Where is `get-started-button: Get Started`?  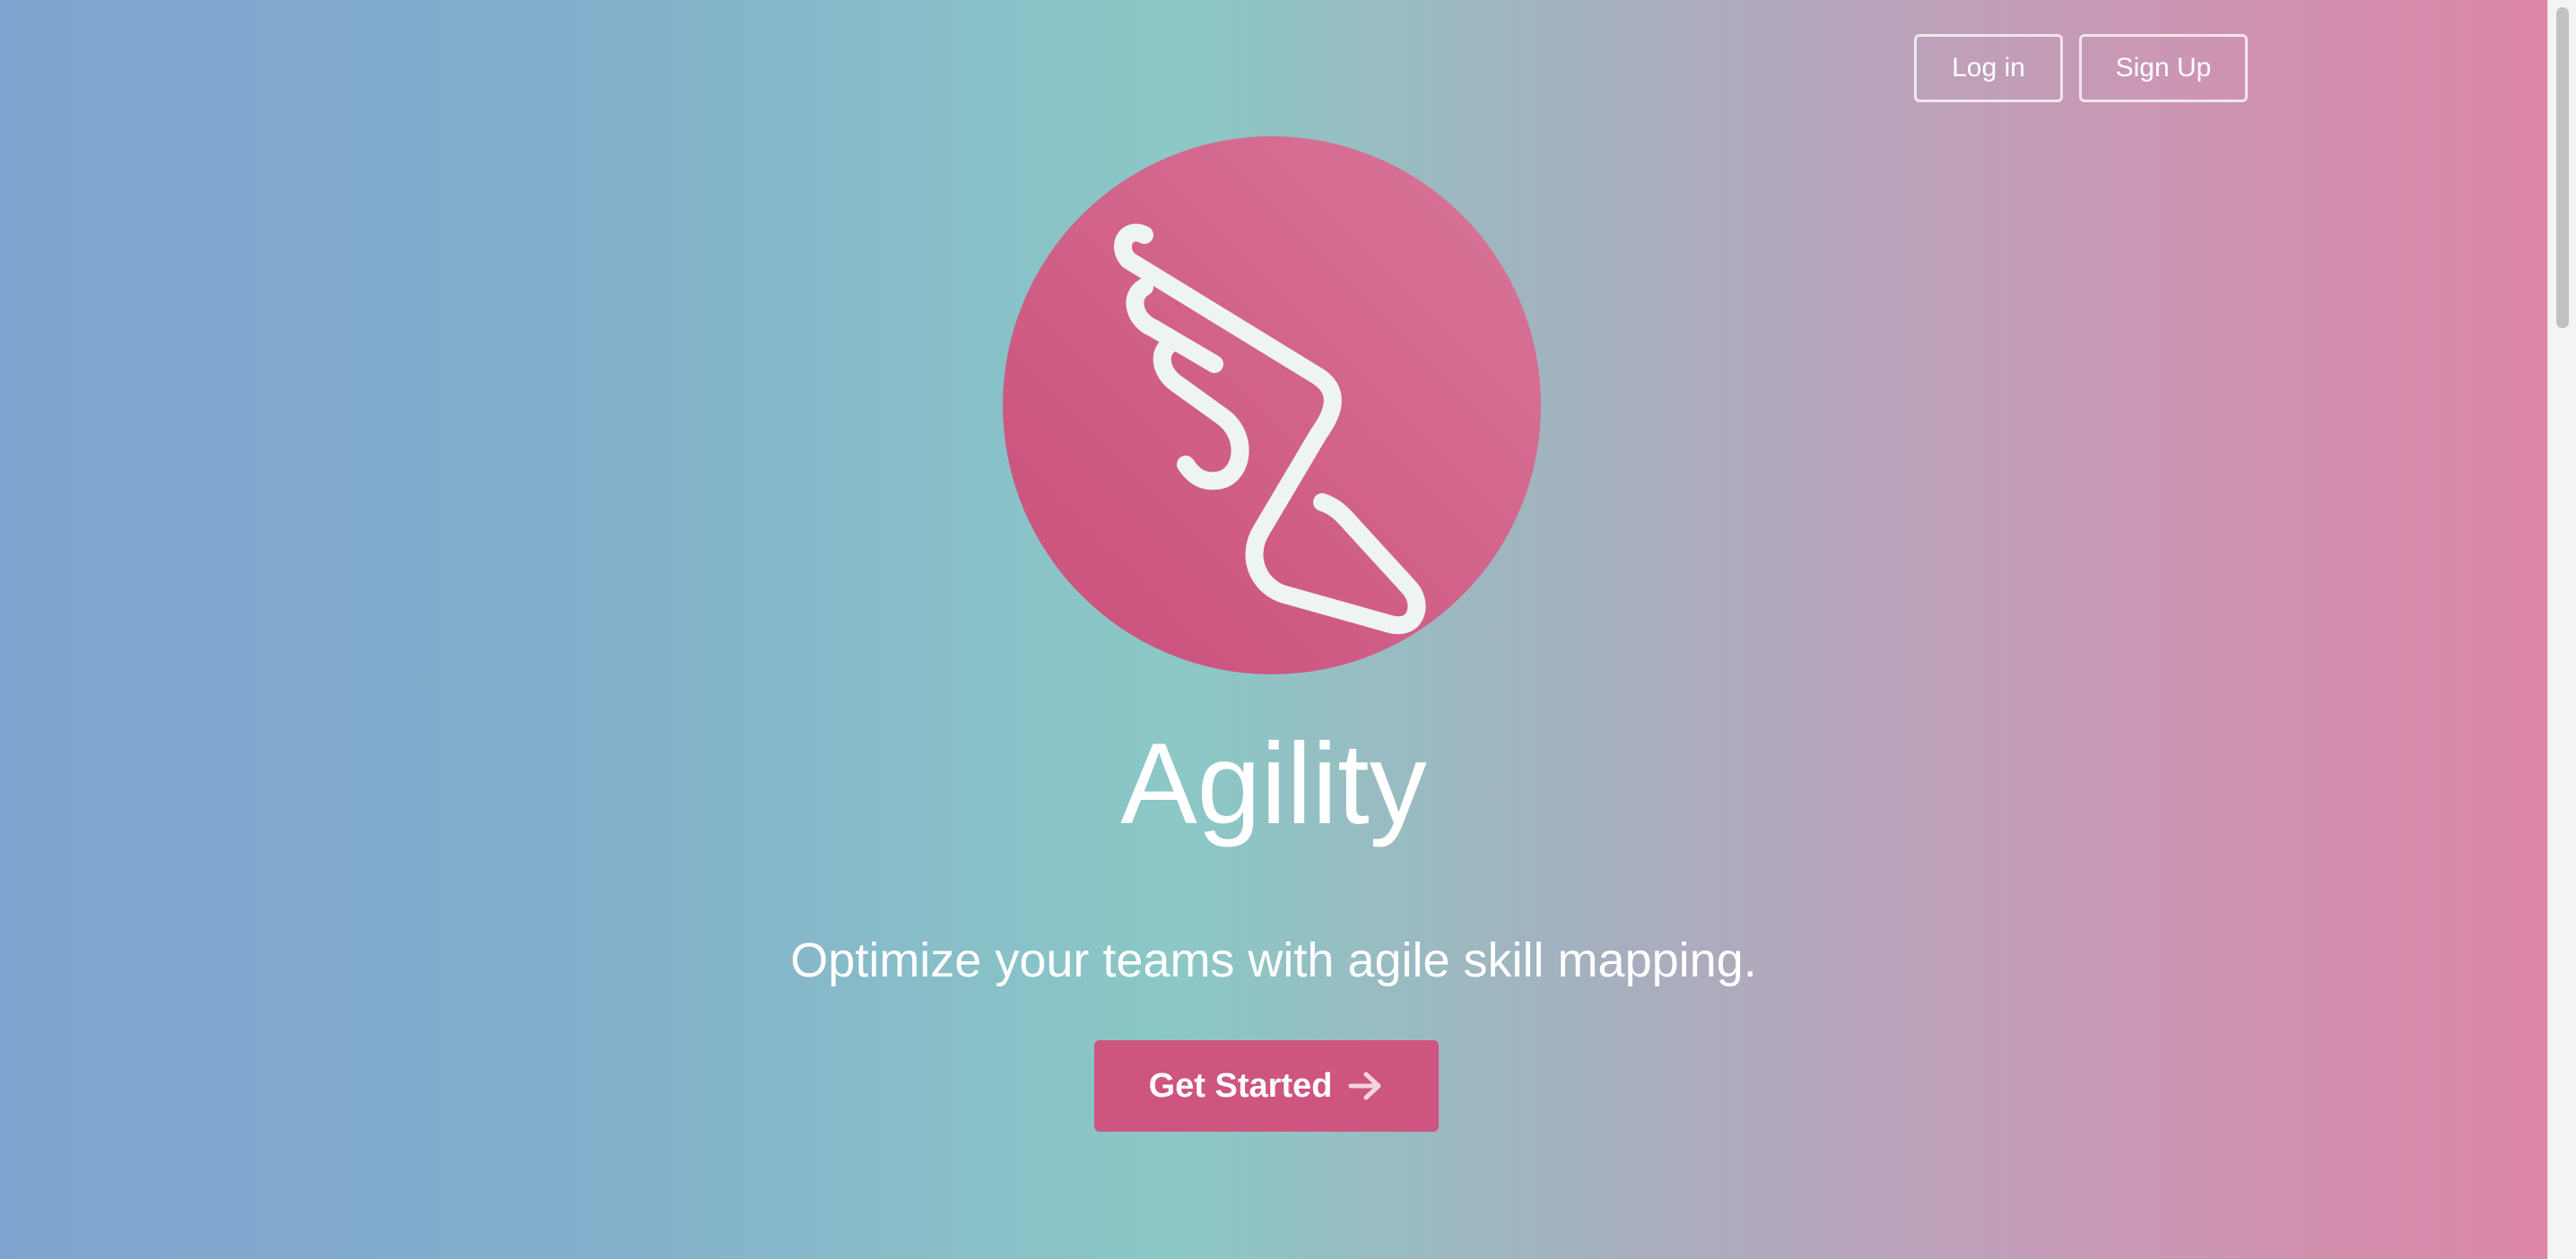
get-started-button: Get Started is located at coordinates (1266, 1086).